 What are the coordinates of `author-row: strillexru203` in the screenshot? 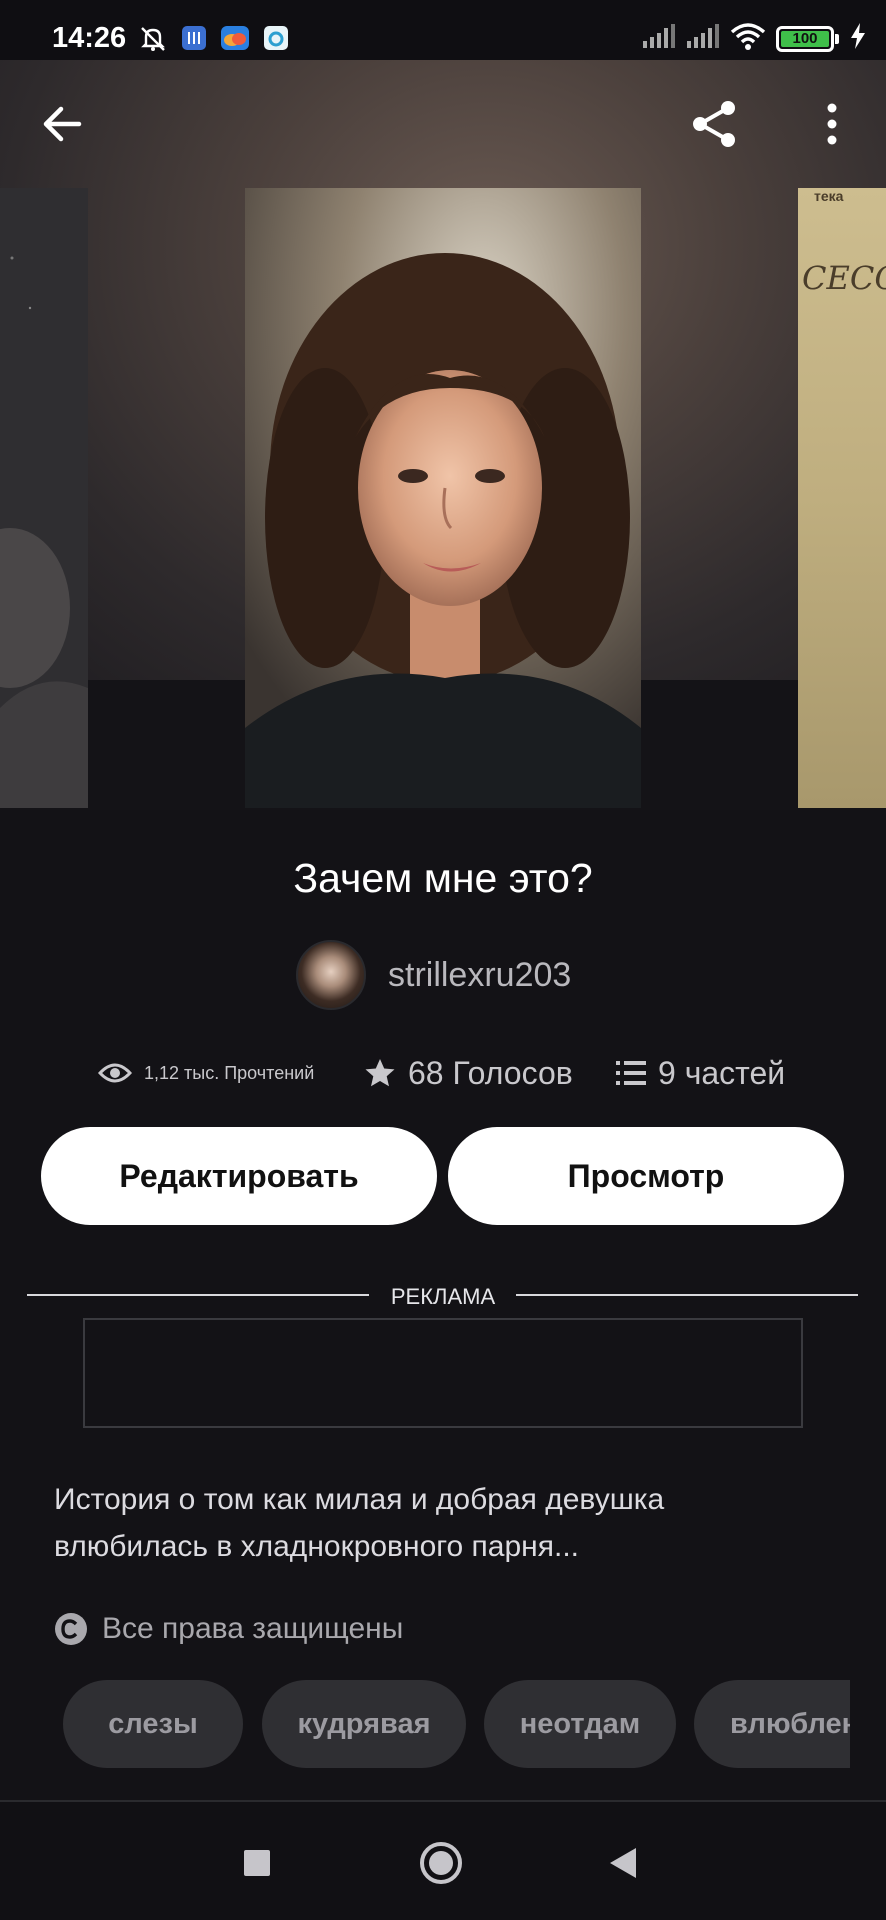 It's located at (433, 975).